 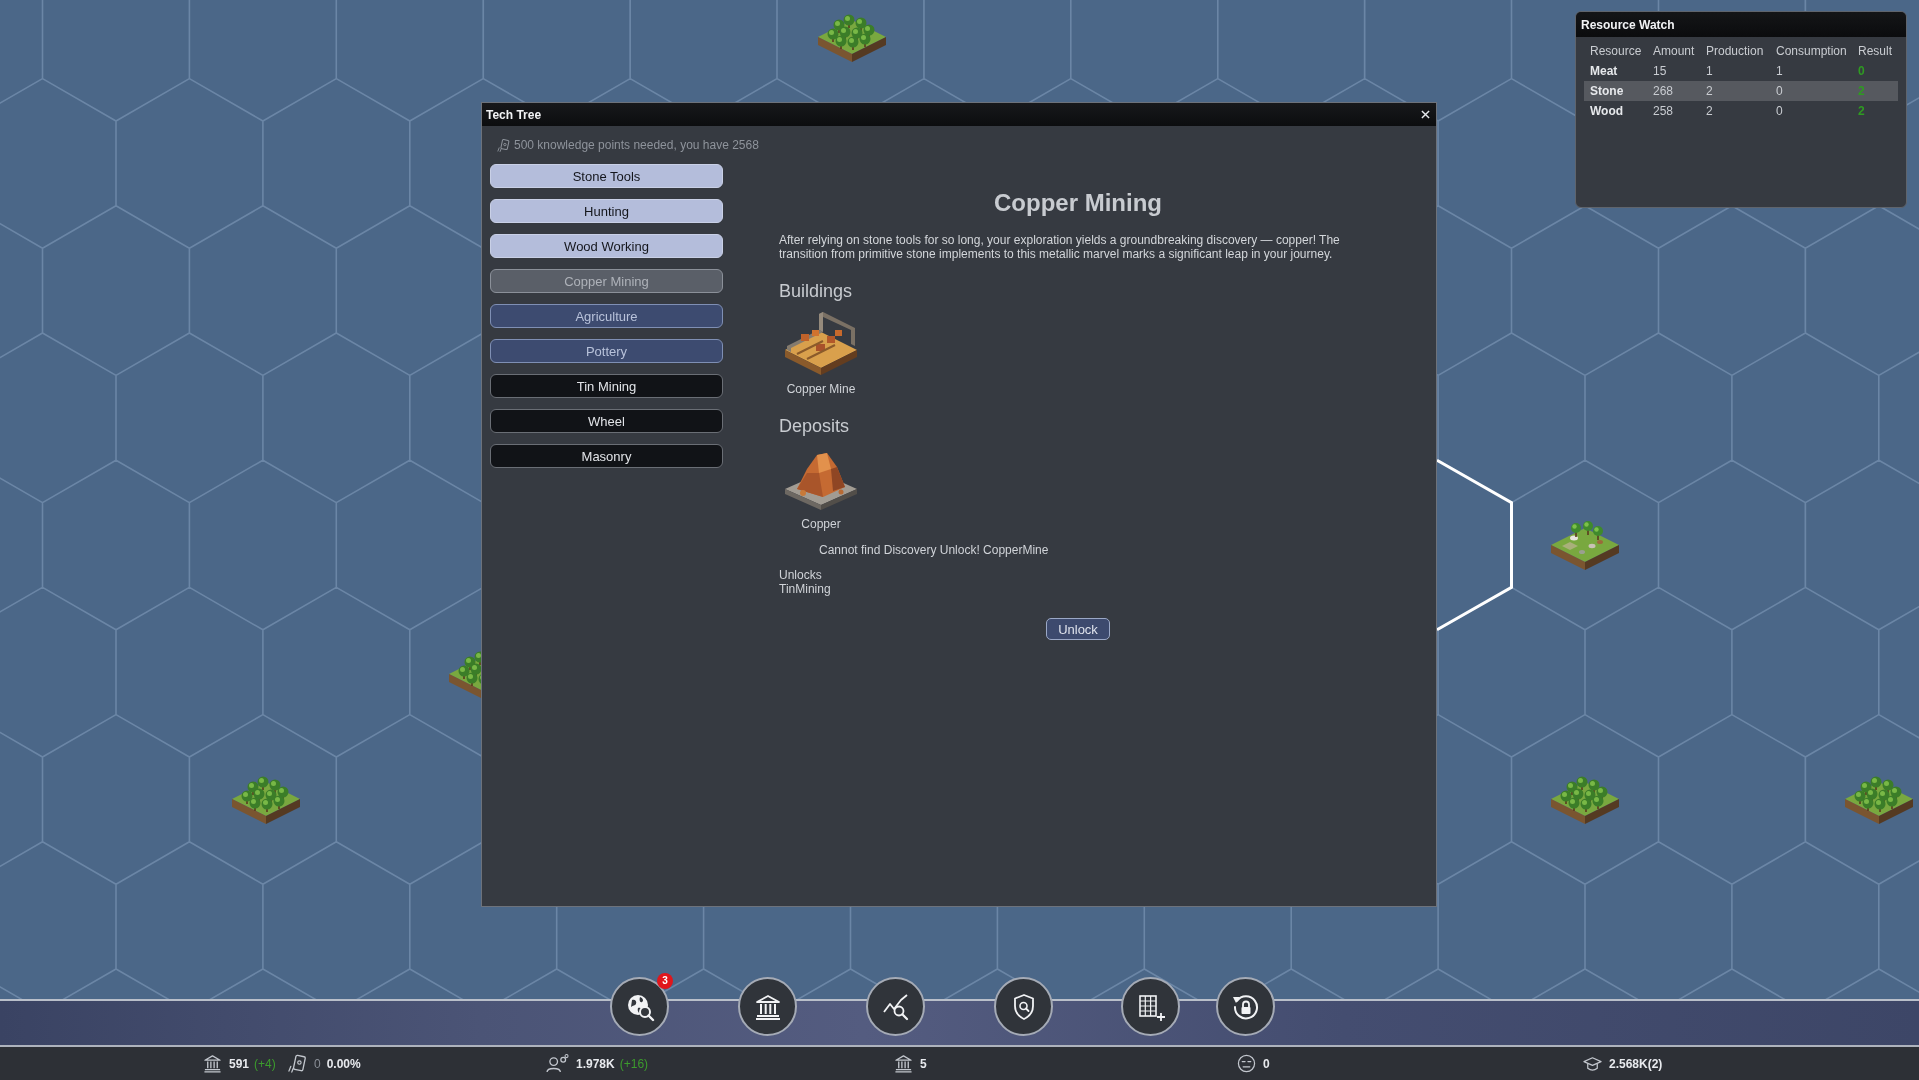 What do you see at coordinates (1246, 1063) in the screenshot?
I see `neutral-face-icon` at bounding box center [1246, 1063].